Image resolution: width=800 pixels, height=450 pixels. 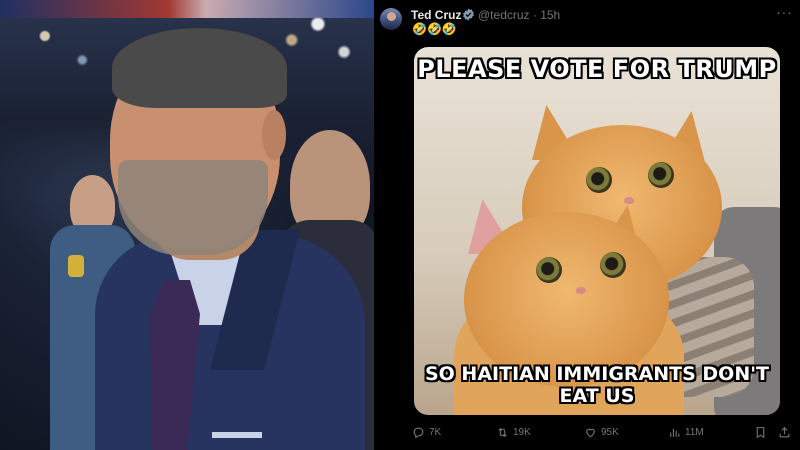 What do you see at coordinates (522, 432) in the screenshot?
I see `repost-count: 19K` at bounding box center [522, 432].